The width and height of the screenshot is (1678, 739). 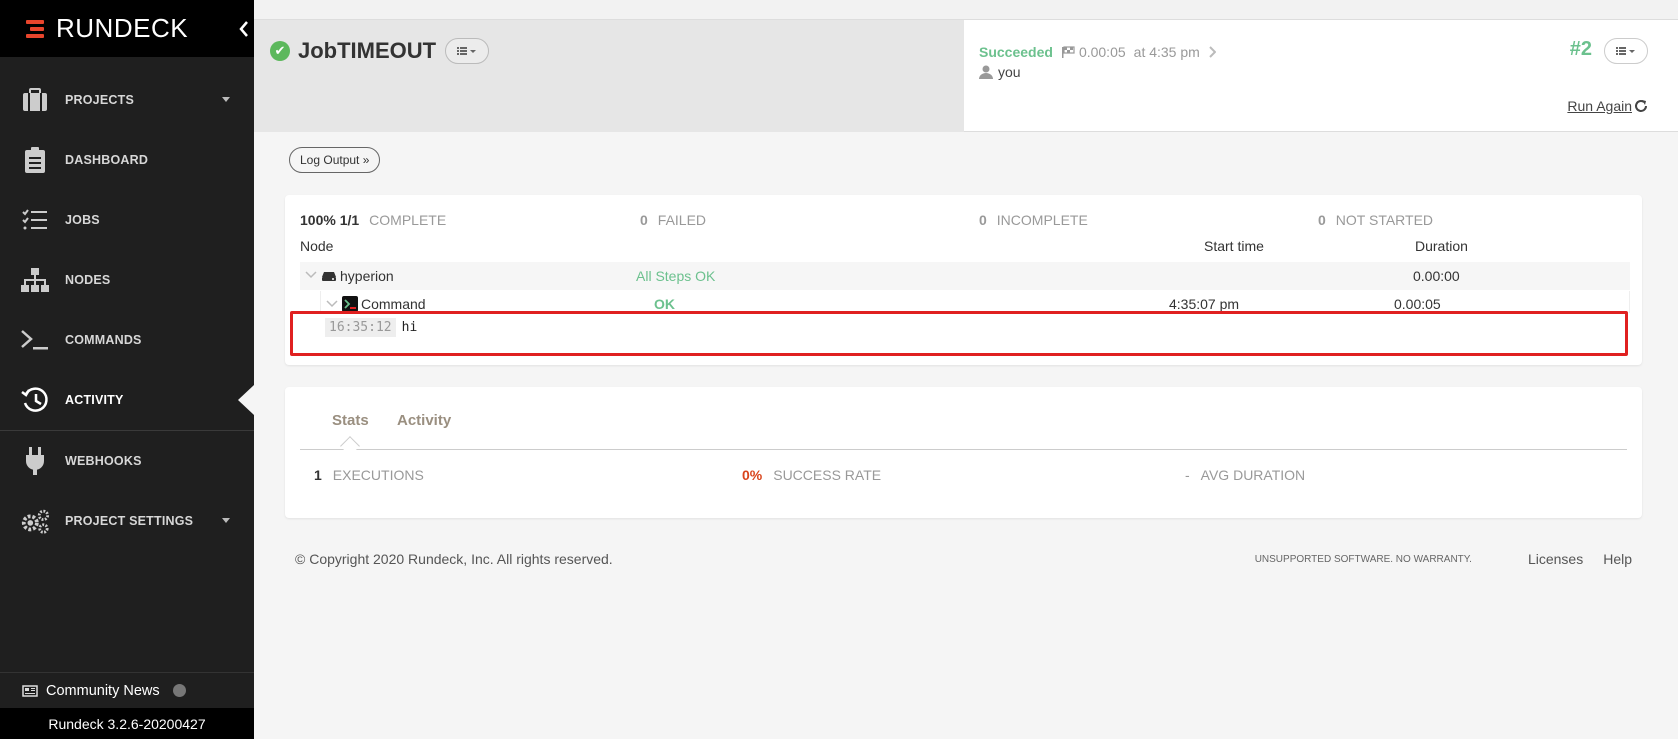 What do you see at coordinates (424, 420) in the screenshot?
I see `tab-activity: Activity` at bounding box center [424, 420].